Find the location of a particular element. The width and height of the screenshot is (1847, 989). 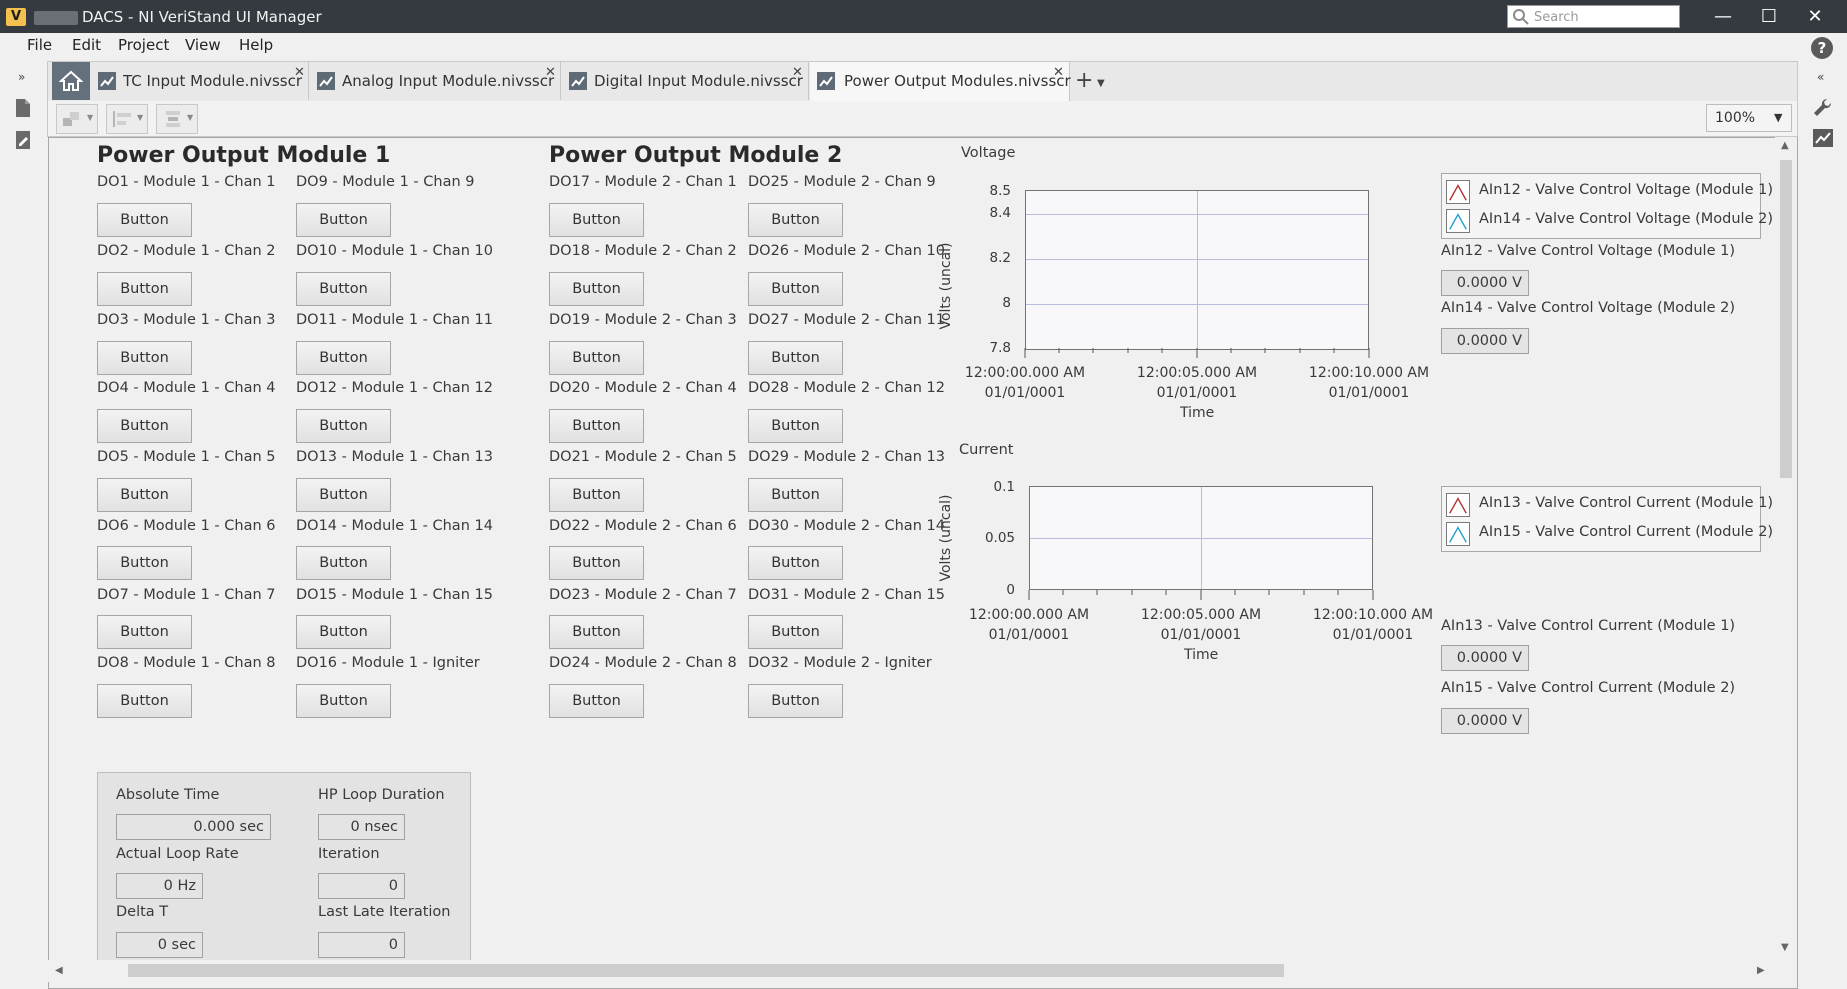

align-icon is located at coordinates (122, 119).